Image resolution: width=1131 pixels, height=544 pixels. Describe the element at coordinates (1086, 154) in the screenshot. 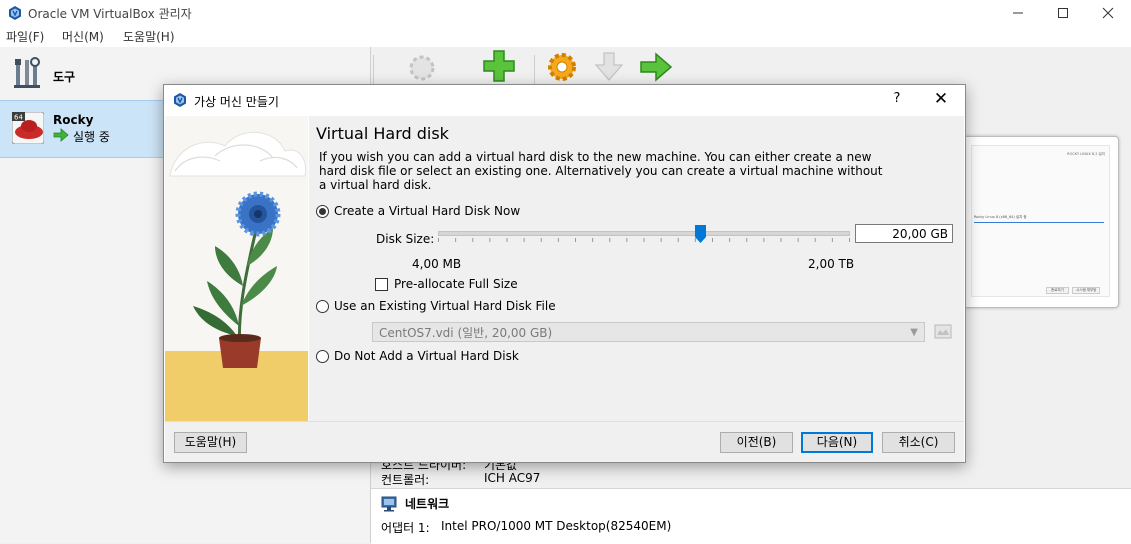

I see `preview-text: ROCKY LINUX 8.2 설치` at that location.